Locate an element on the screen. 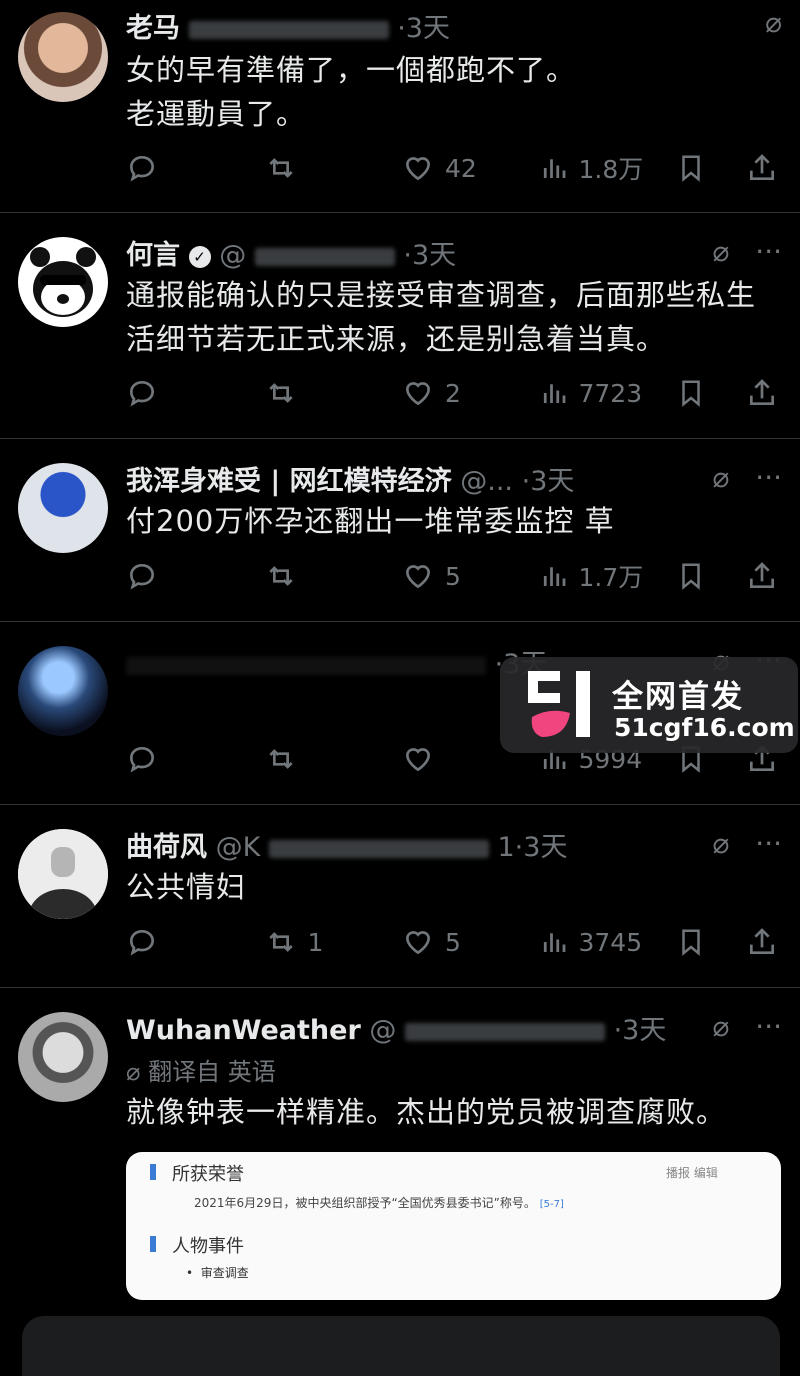  section-marker is located at coordinates (153, 1244).